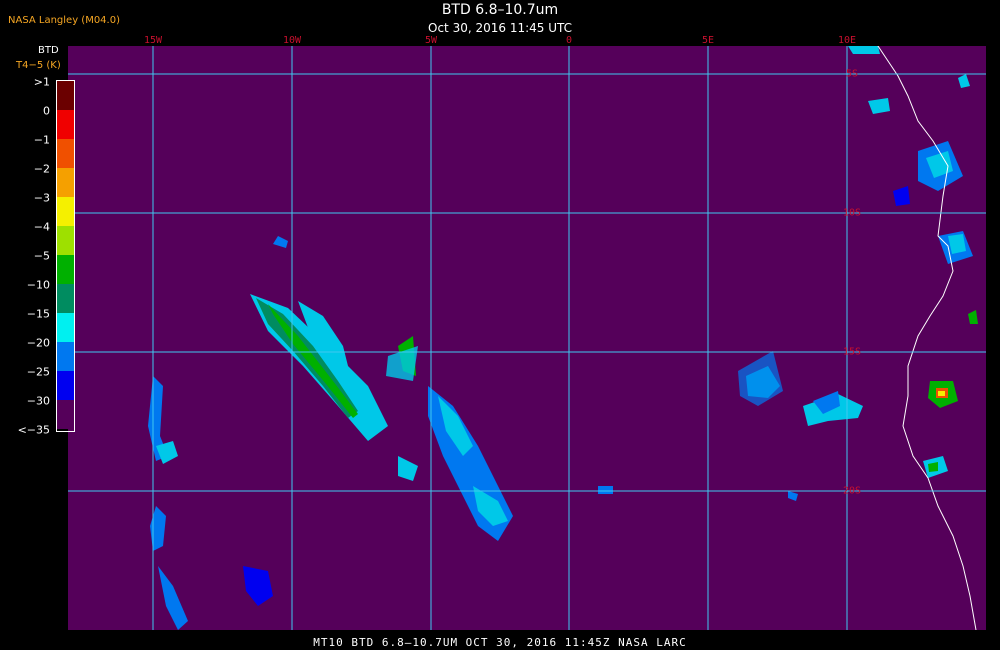  Describe the element at coordinates (41, 169) in the screenshot. I see `color-scale-tick: −2` at that location.